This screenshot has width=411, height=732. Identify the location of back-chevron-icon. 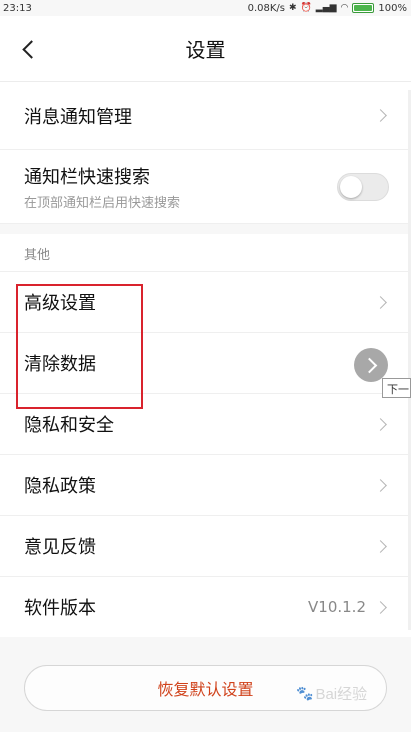
(31, 49).